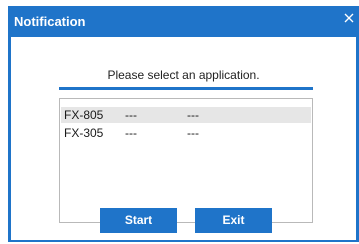 This screenshot has height=244, width=359. I want to click on close-icon-glyph, so click(349, 18).